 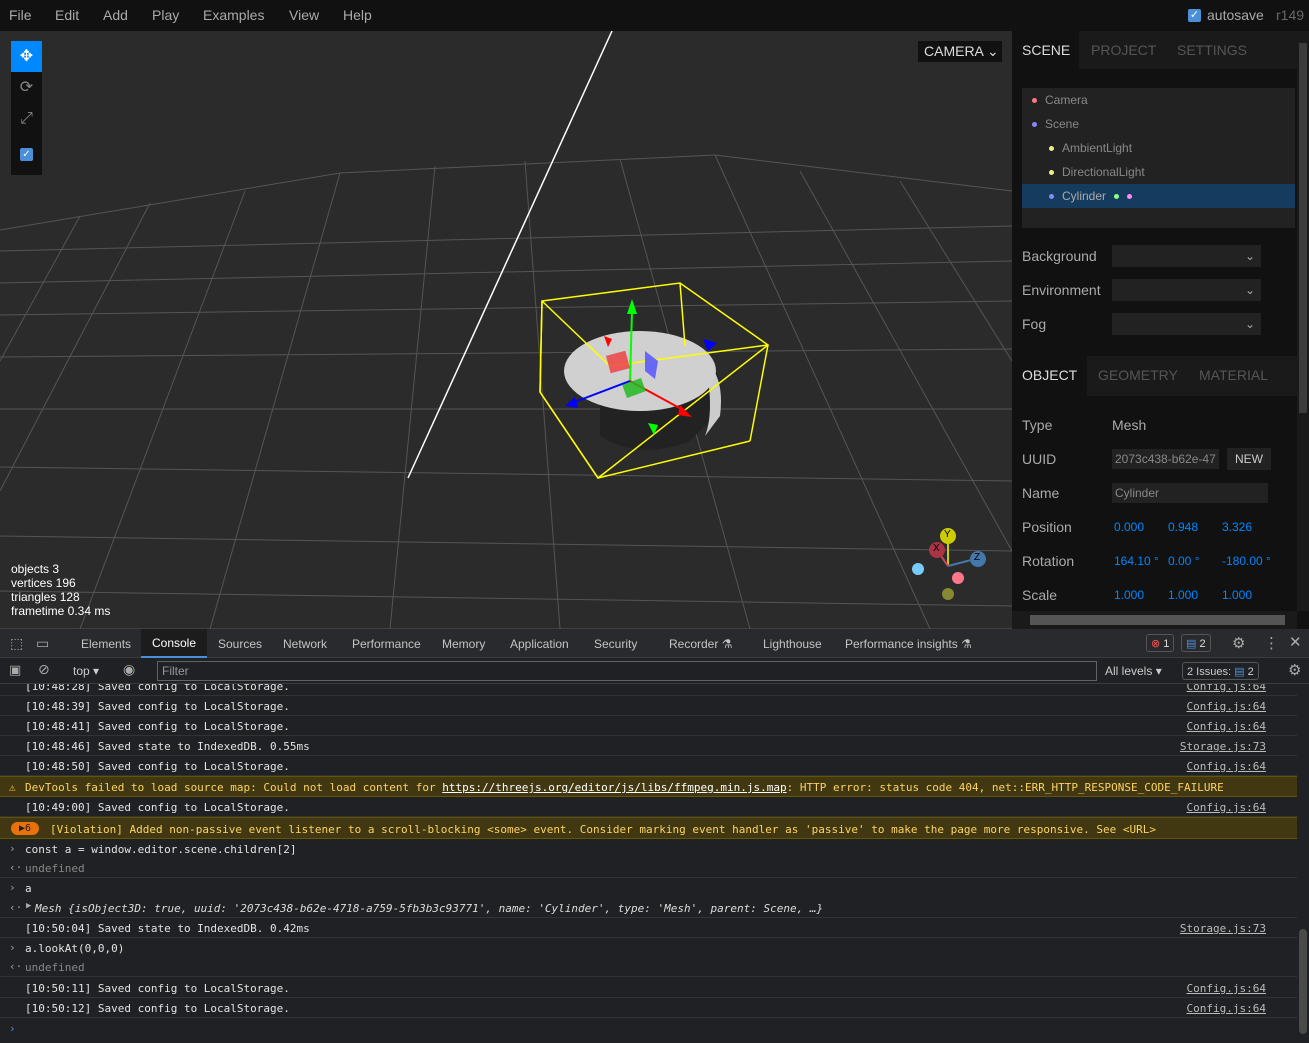 What do you see at coordinates (1157, 620) in the screenshot?
I see `sidebar-hscroll-thumb` at bounding box center [1157, 620].